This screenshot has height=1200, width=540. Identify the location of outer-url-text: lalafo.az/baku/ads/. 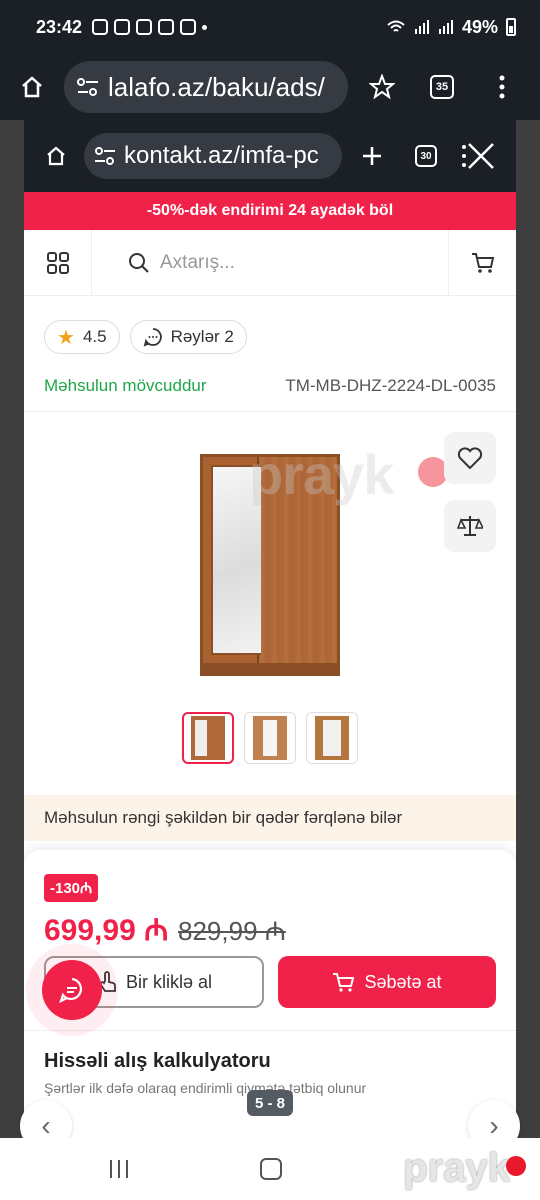
(216, 86).